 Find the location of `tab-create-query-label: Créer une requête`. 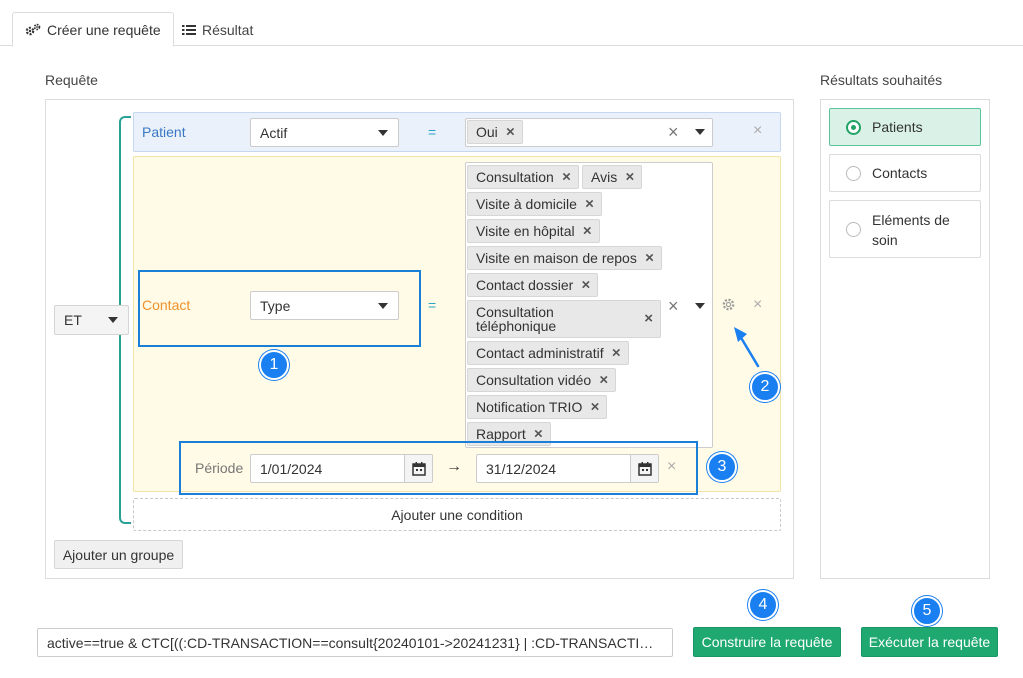

tab-create-query-label: Créer une requête is located at coordinates (104, 29).